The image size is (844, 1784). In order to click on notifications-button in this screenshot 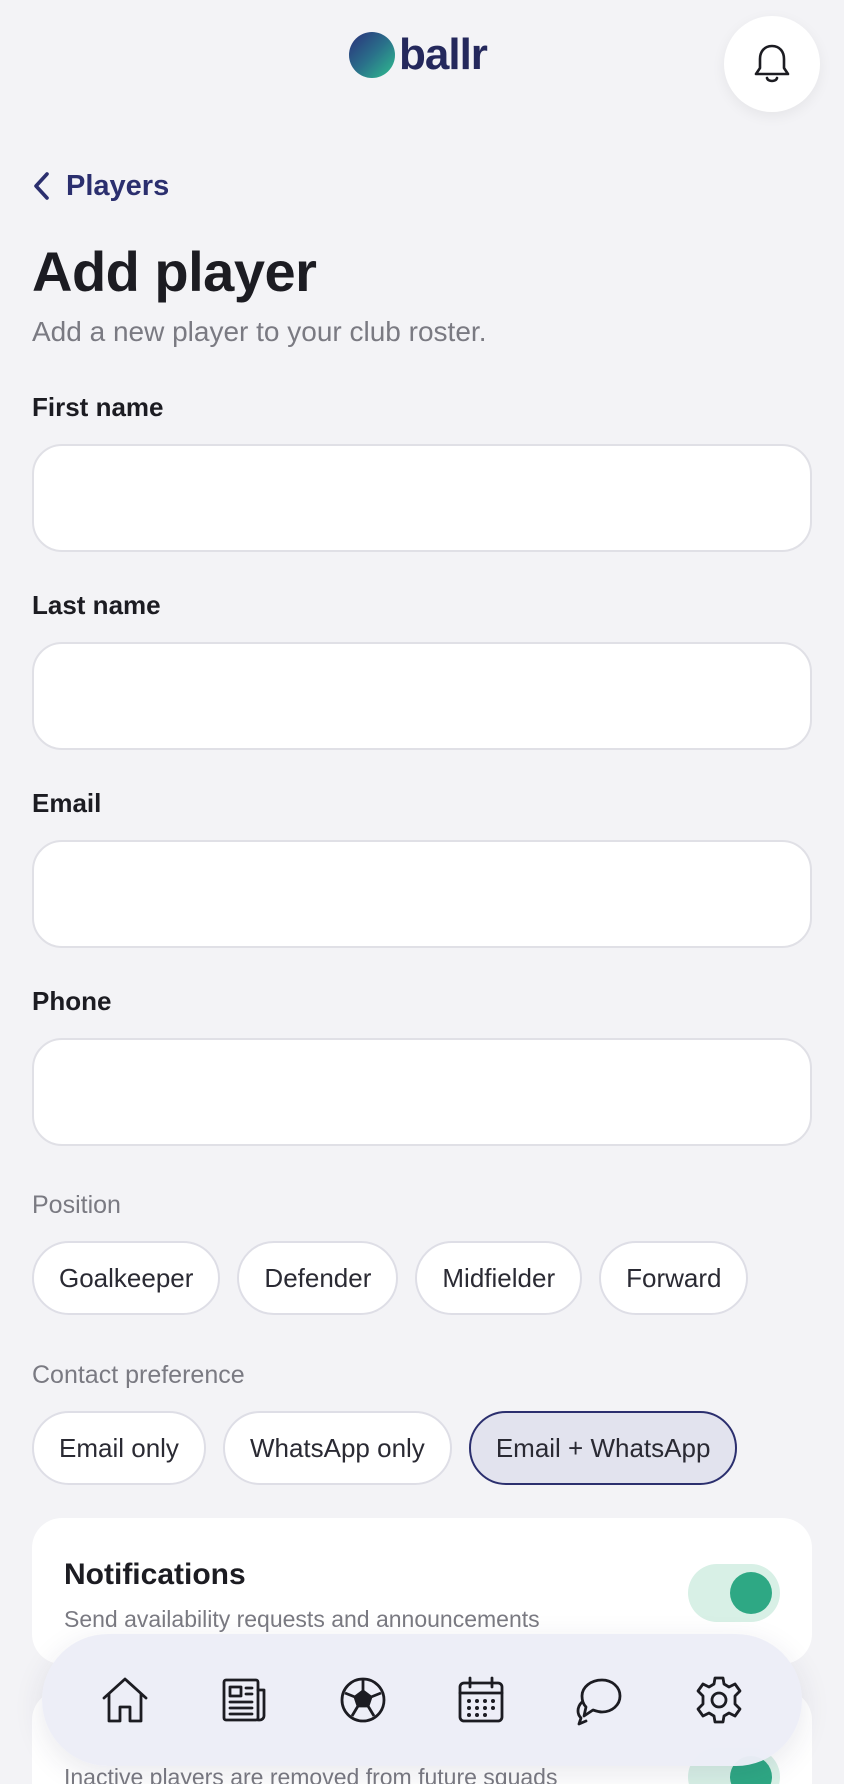, I will do `click(772, 64)`.